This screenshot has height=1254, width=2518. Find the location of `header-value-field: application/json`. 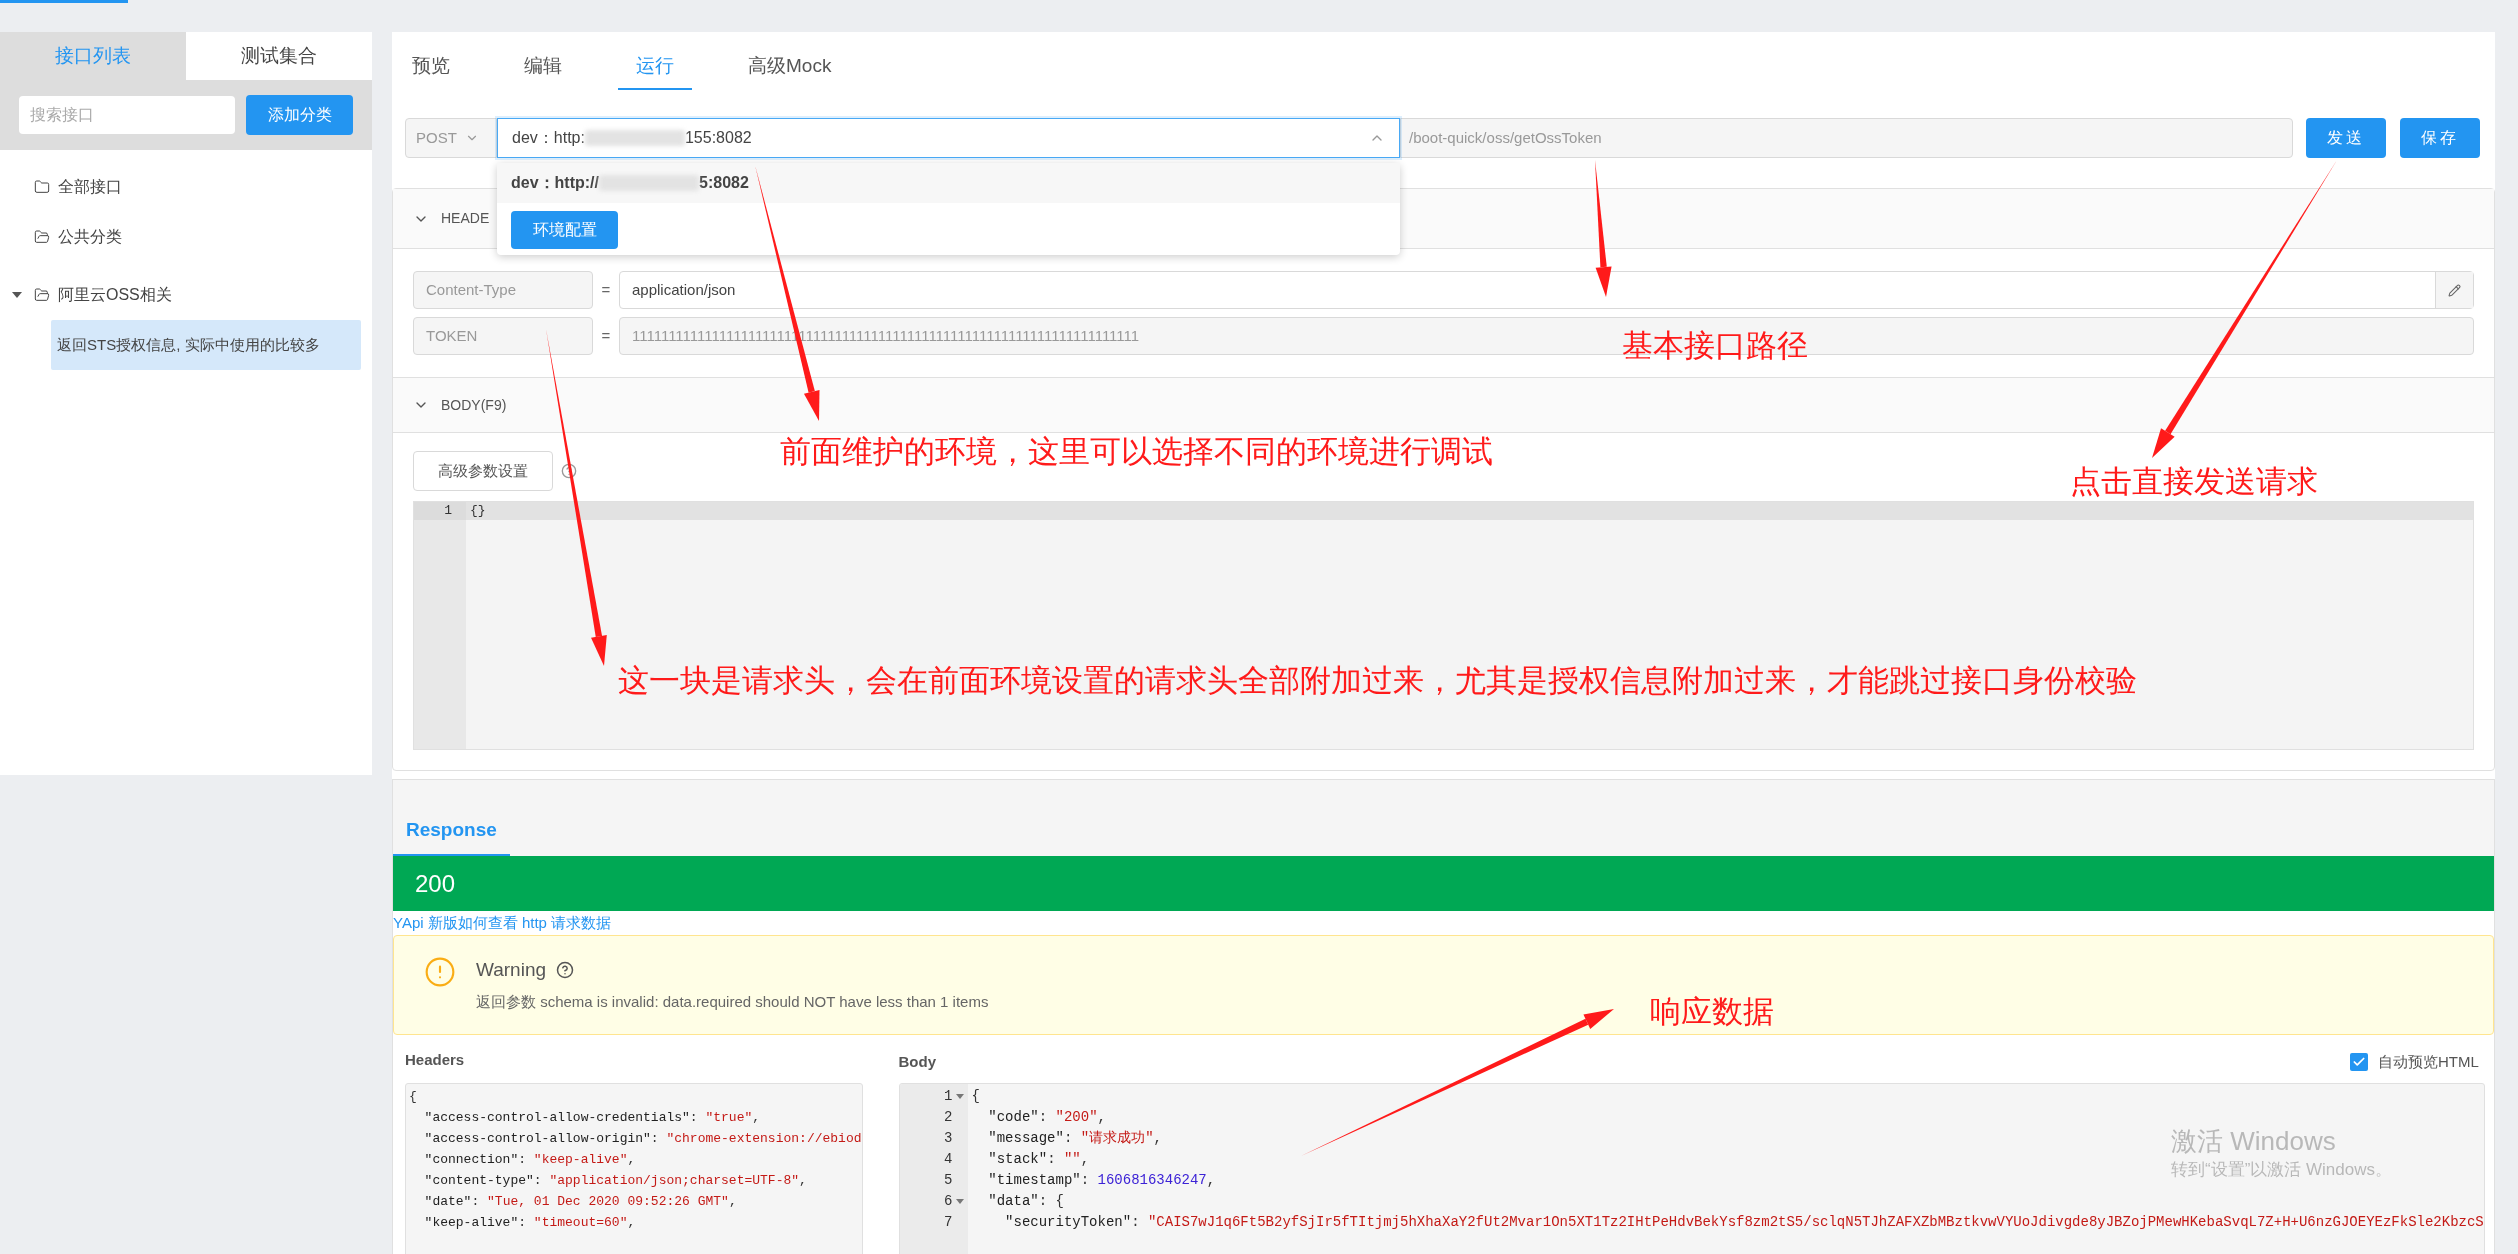

header-value-field: application/json is located at coordinates (1546, 290).